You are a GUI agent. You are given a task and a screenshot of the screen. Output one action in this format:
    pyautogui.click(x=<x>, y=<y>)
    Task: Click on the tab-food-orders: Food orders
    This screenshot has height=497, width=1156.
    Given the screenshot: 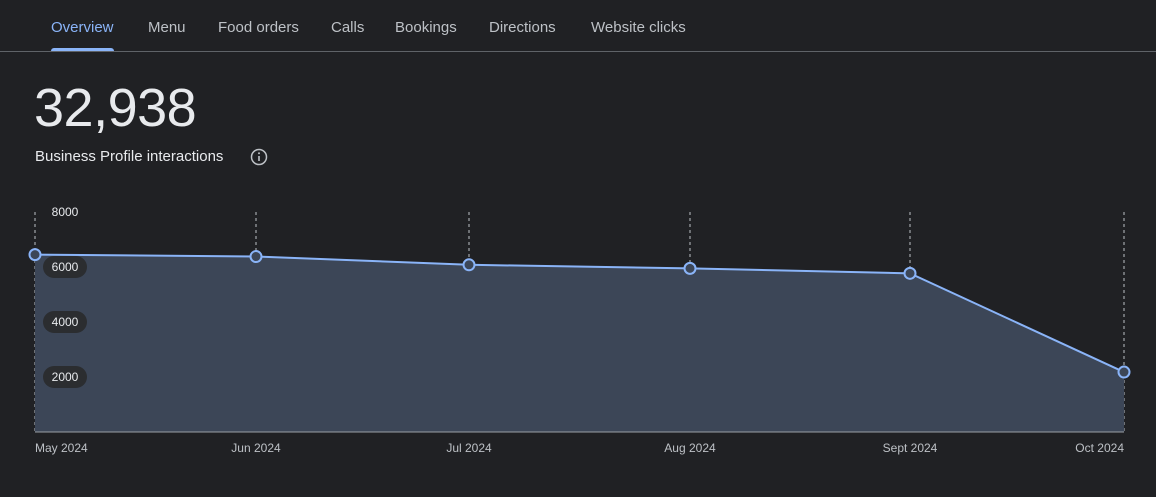 What is the action you would take?
    pyautogui.click(x=258, y=26)
    